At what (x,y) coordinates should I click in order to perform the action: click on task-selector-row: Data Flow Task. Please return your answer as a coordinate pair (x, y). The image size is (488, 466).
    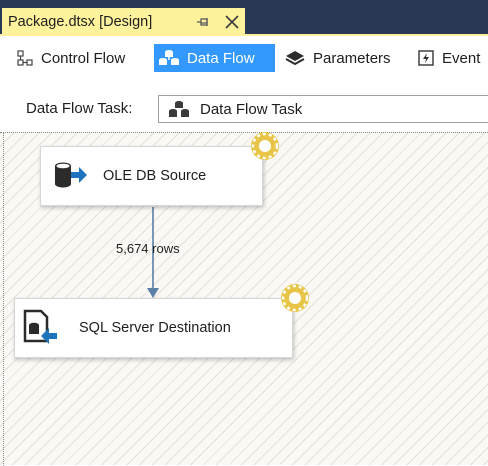
    Looking at the image, I should click on (244, 107).